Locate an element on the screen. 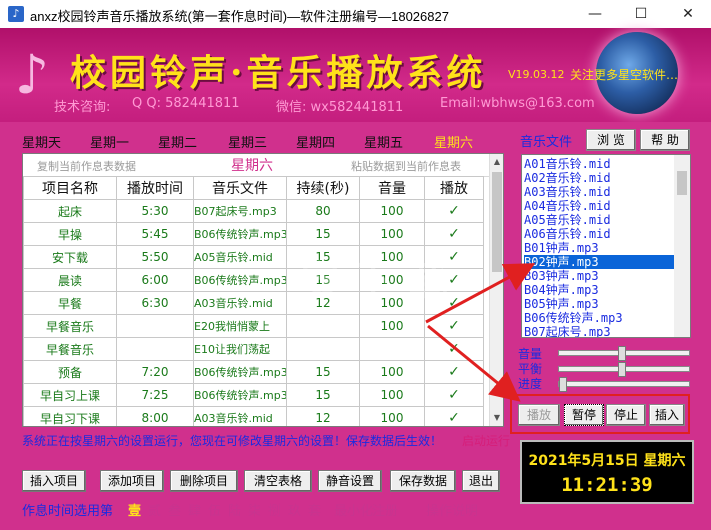  scroll-up-icon: ▲ is located at coordinates (496, 162).